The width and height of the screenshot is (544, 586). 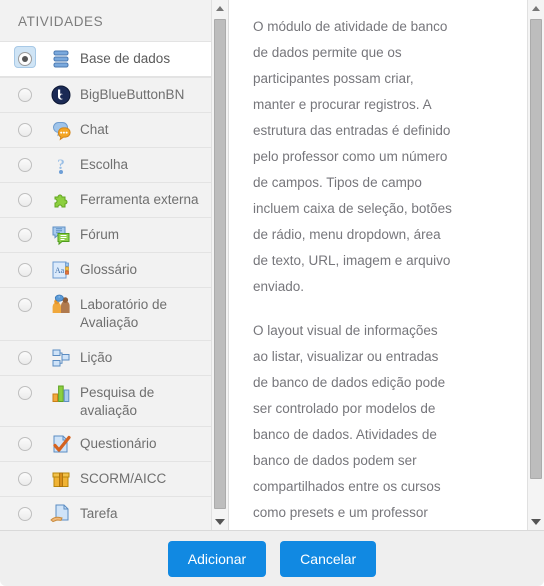 I want to click on lesson-flowchart-icon, so click(x=61, y=358).